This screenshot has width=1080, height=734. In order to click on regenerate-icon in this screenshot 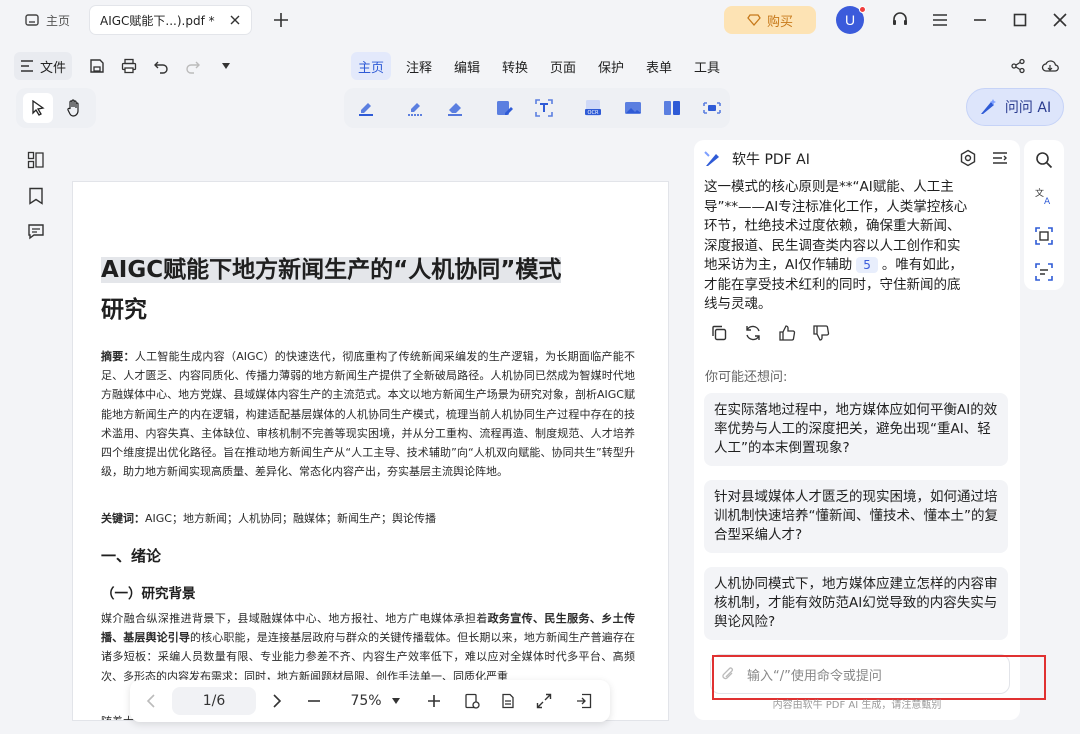, I will do `click(753, 334)`.